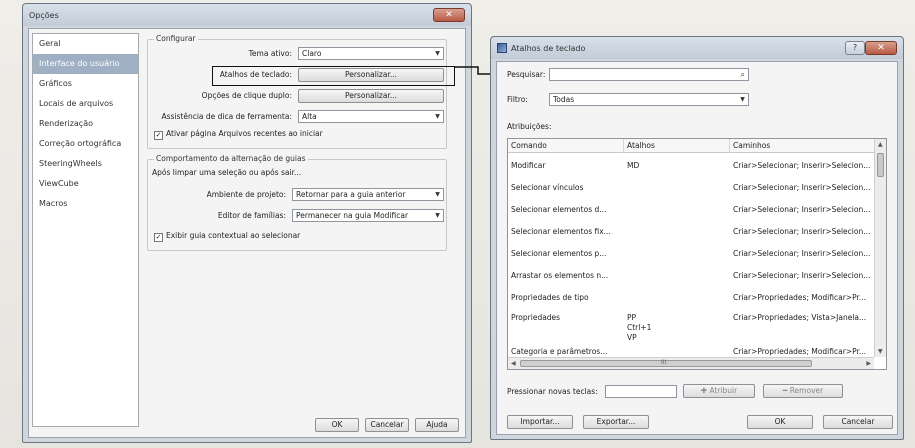 This screenshot has height=448, width=915. What do you see at coordinates (805, 146) in the screenshot?
I see `column-header-caminhos: Caminhos` at bounding box center [805, 146].